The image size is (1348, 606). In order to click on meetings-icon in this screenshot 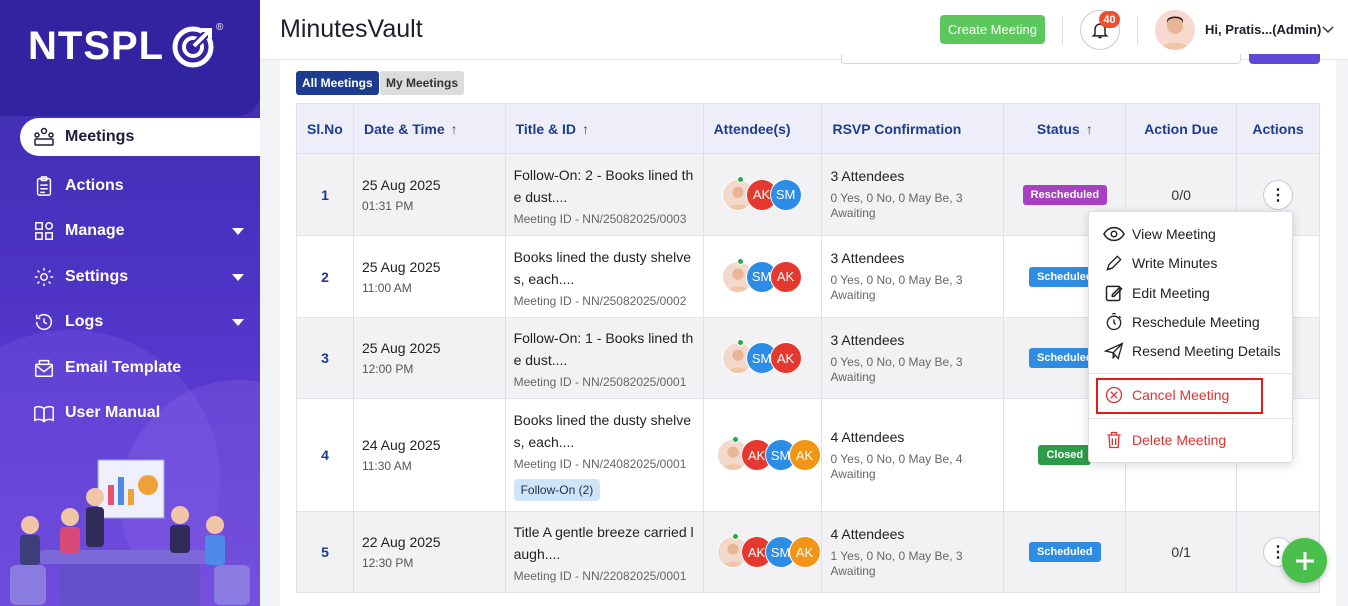, I will do `click(44, 137)`.